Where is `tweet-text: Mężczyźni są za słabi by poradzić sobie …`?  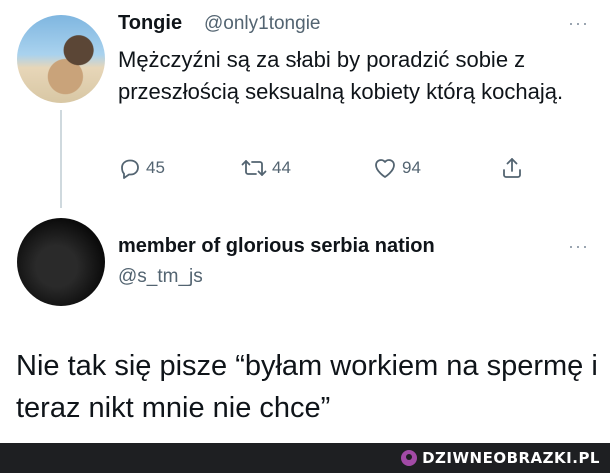
tweet-text: Mężczyźni są za słabi by poradzić sobie … is located at coordinates (341, 75).